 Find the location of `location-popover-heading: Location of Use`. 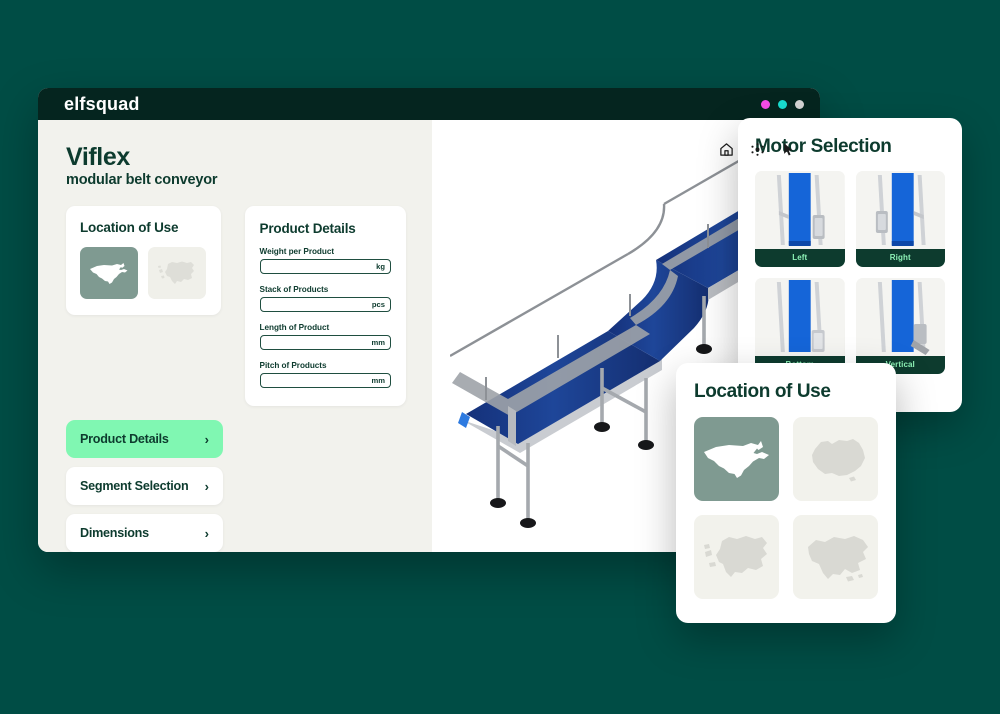

location-popover-heading: Location of Use is located at coordinates (762, 391).